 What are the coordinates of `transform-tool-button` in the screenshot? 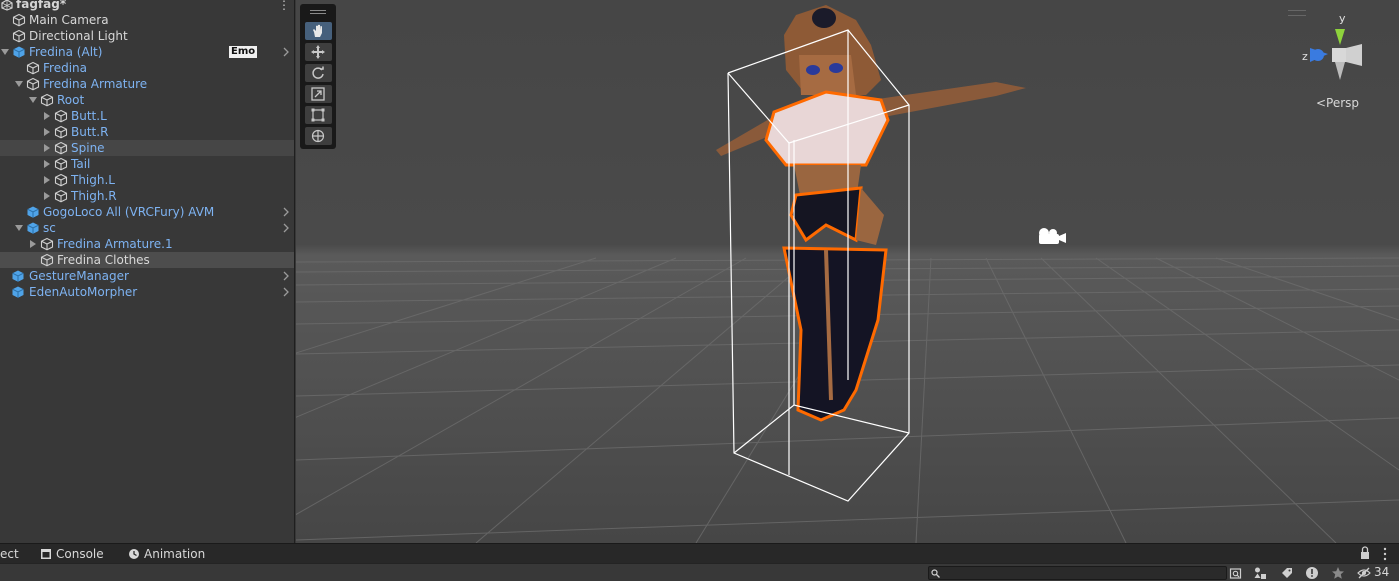 It's located at (318, 136).